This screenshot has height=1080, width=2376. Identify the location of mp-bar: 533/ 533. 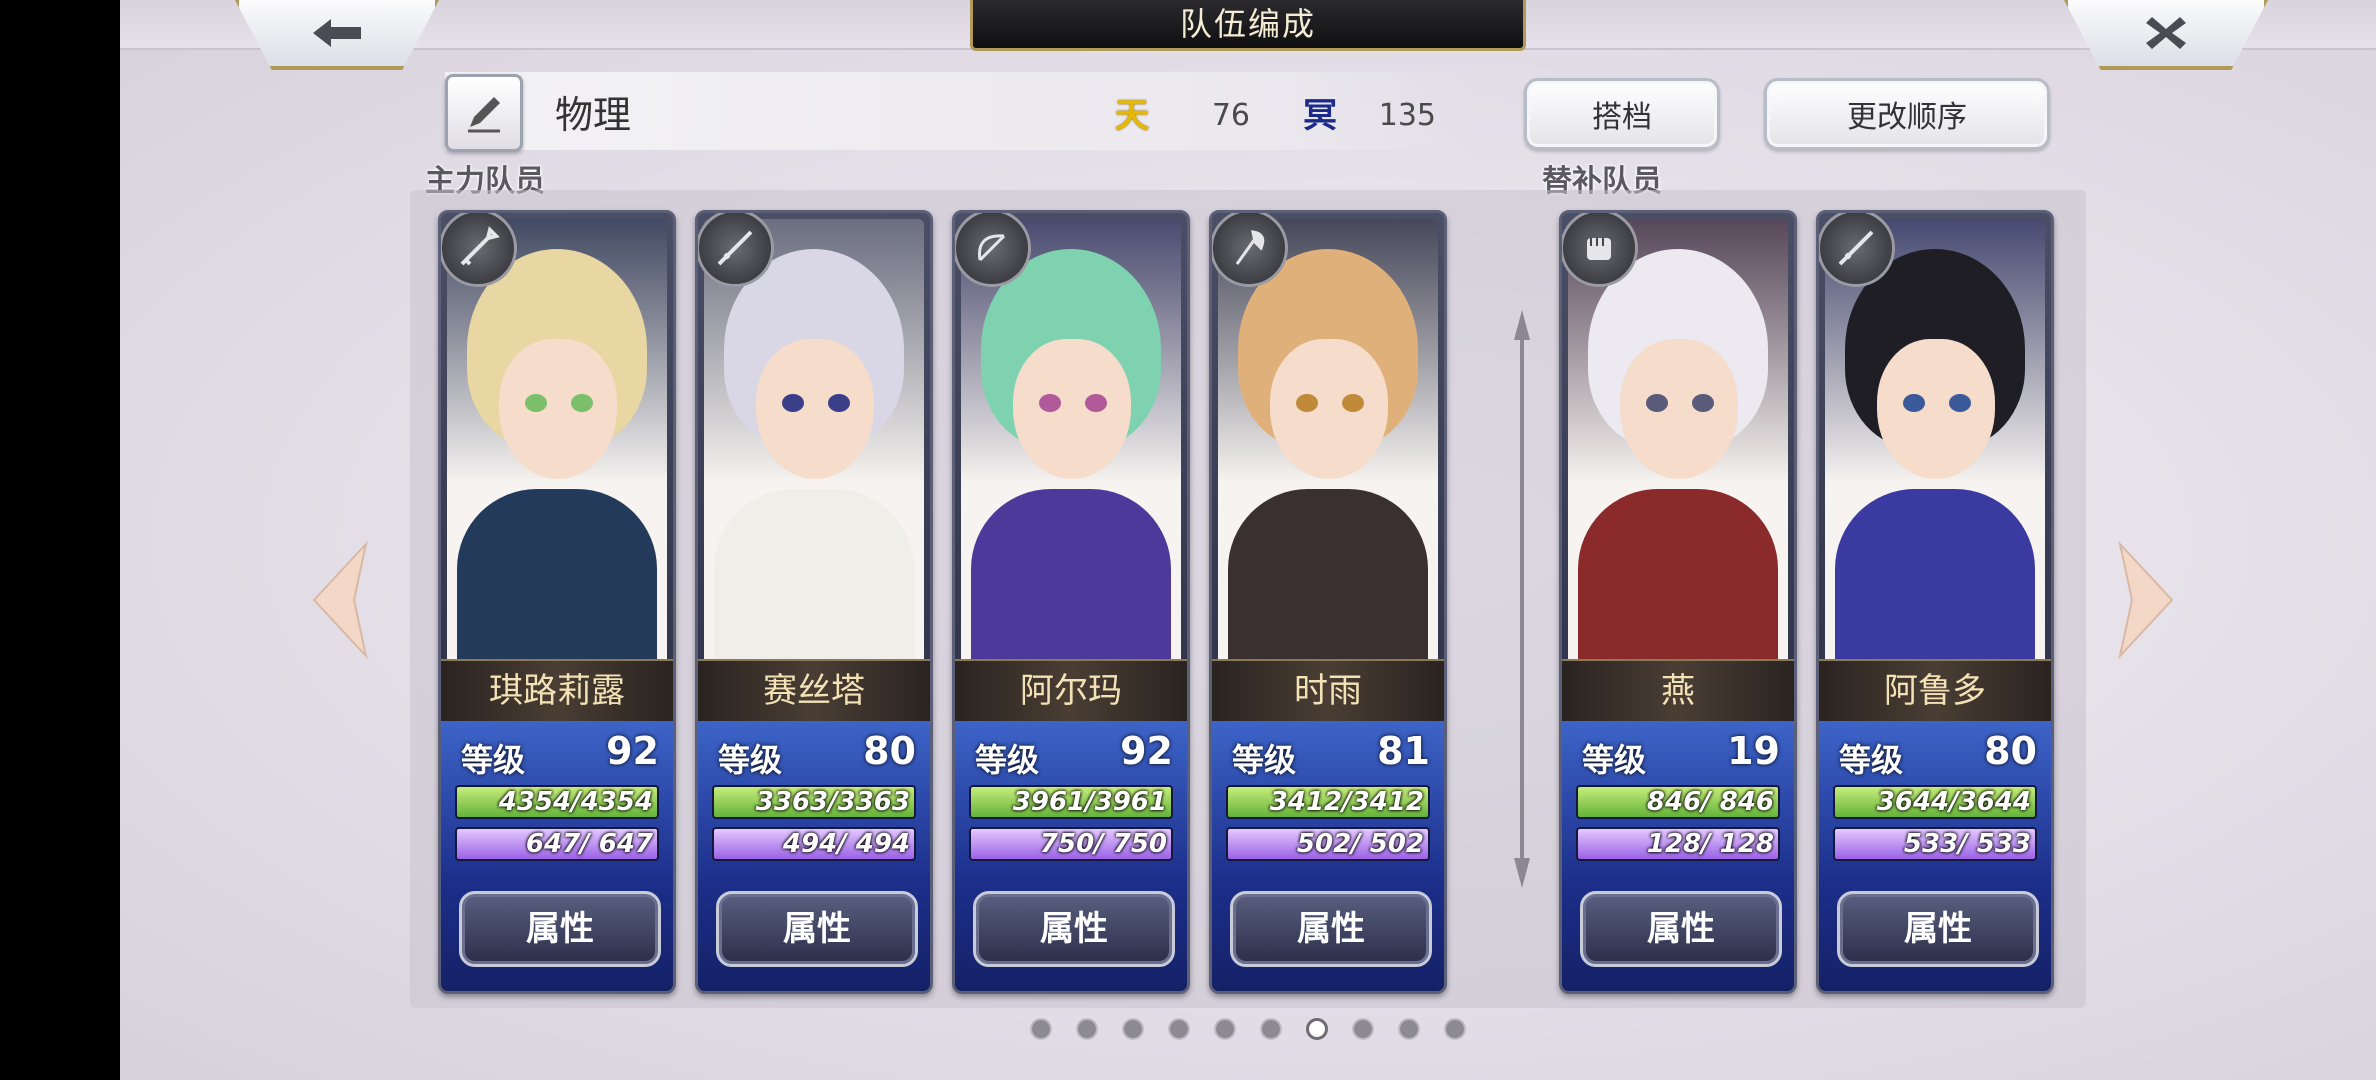
(1935, 844).